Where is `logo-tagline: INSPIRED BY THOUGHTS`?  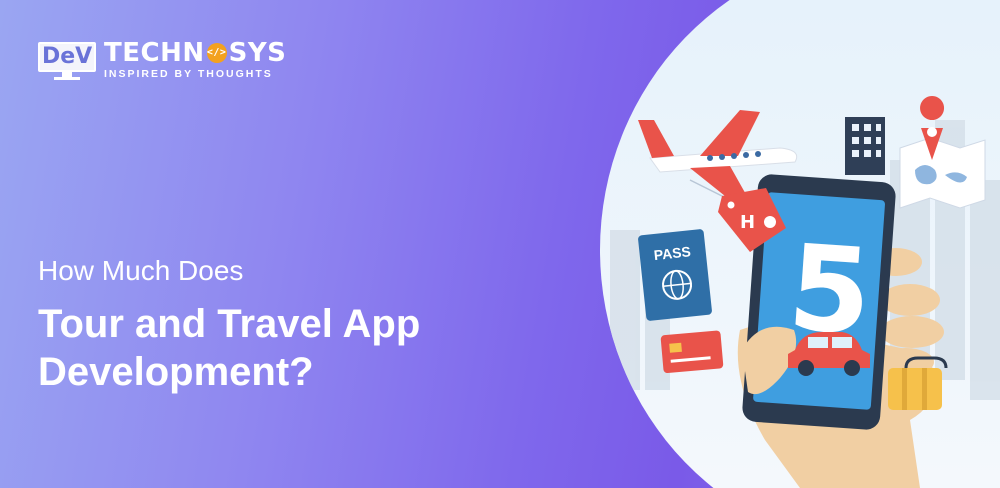
logo-tagline: INSPIRED BY THOUGHTS is located at coordinates (188, 74).